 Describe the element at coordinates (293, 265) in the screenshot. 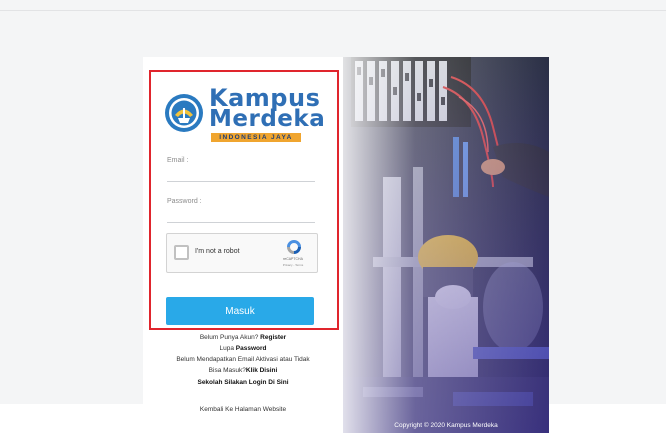

I see `recaptcha-terms: Privacy - Terms` at that location.